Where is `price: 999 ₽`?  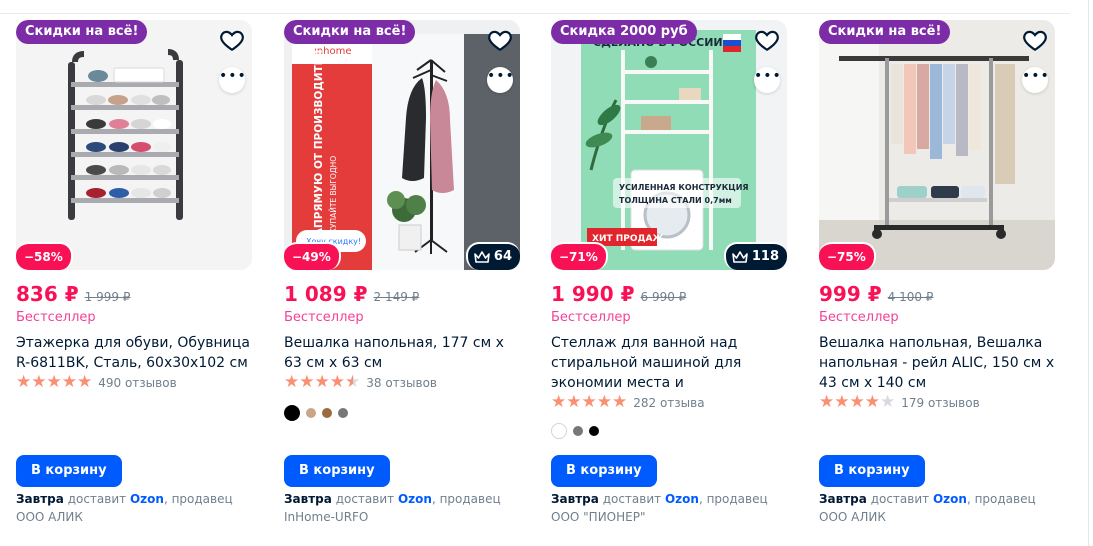 price: 999 ₽ is located at coordinates (850, 294).